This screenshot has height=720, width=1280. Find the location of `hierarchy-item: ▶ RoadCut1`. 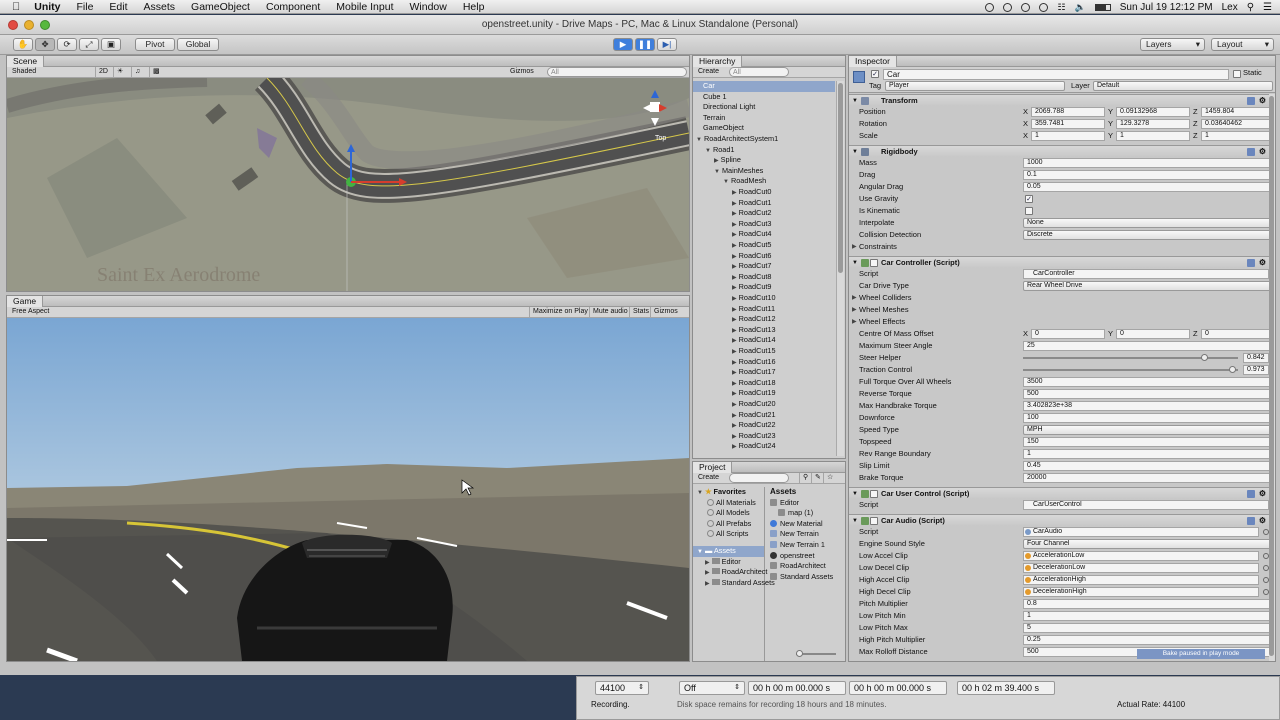

hierarchy-item: ▶ RoadCut1 is located at coordinates (764, 203).